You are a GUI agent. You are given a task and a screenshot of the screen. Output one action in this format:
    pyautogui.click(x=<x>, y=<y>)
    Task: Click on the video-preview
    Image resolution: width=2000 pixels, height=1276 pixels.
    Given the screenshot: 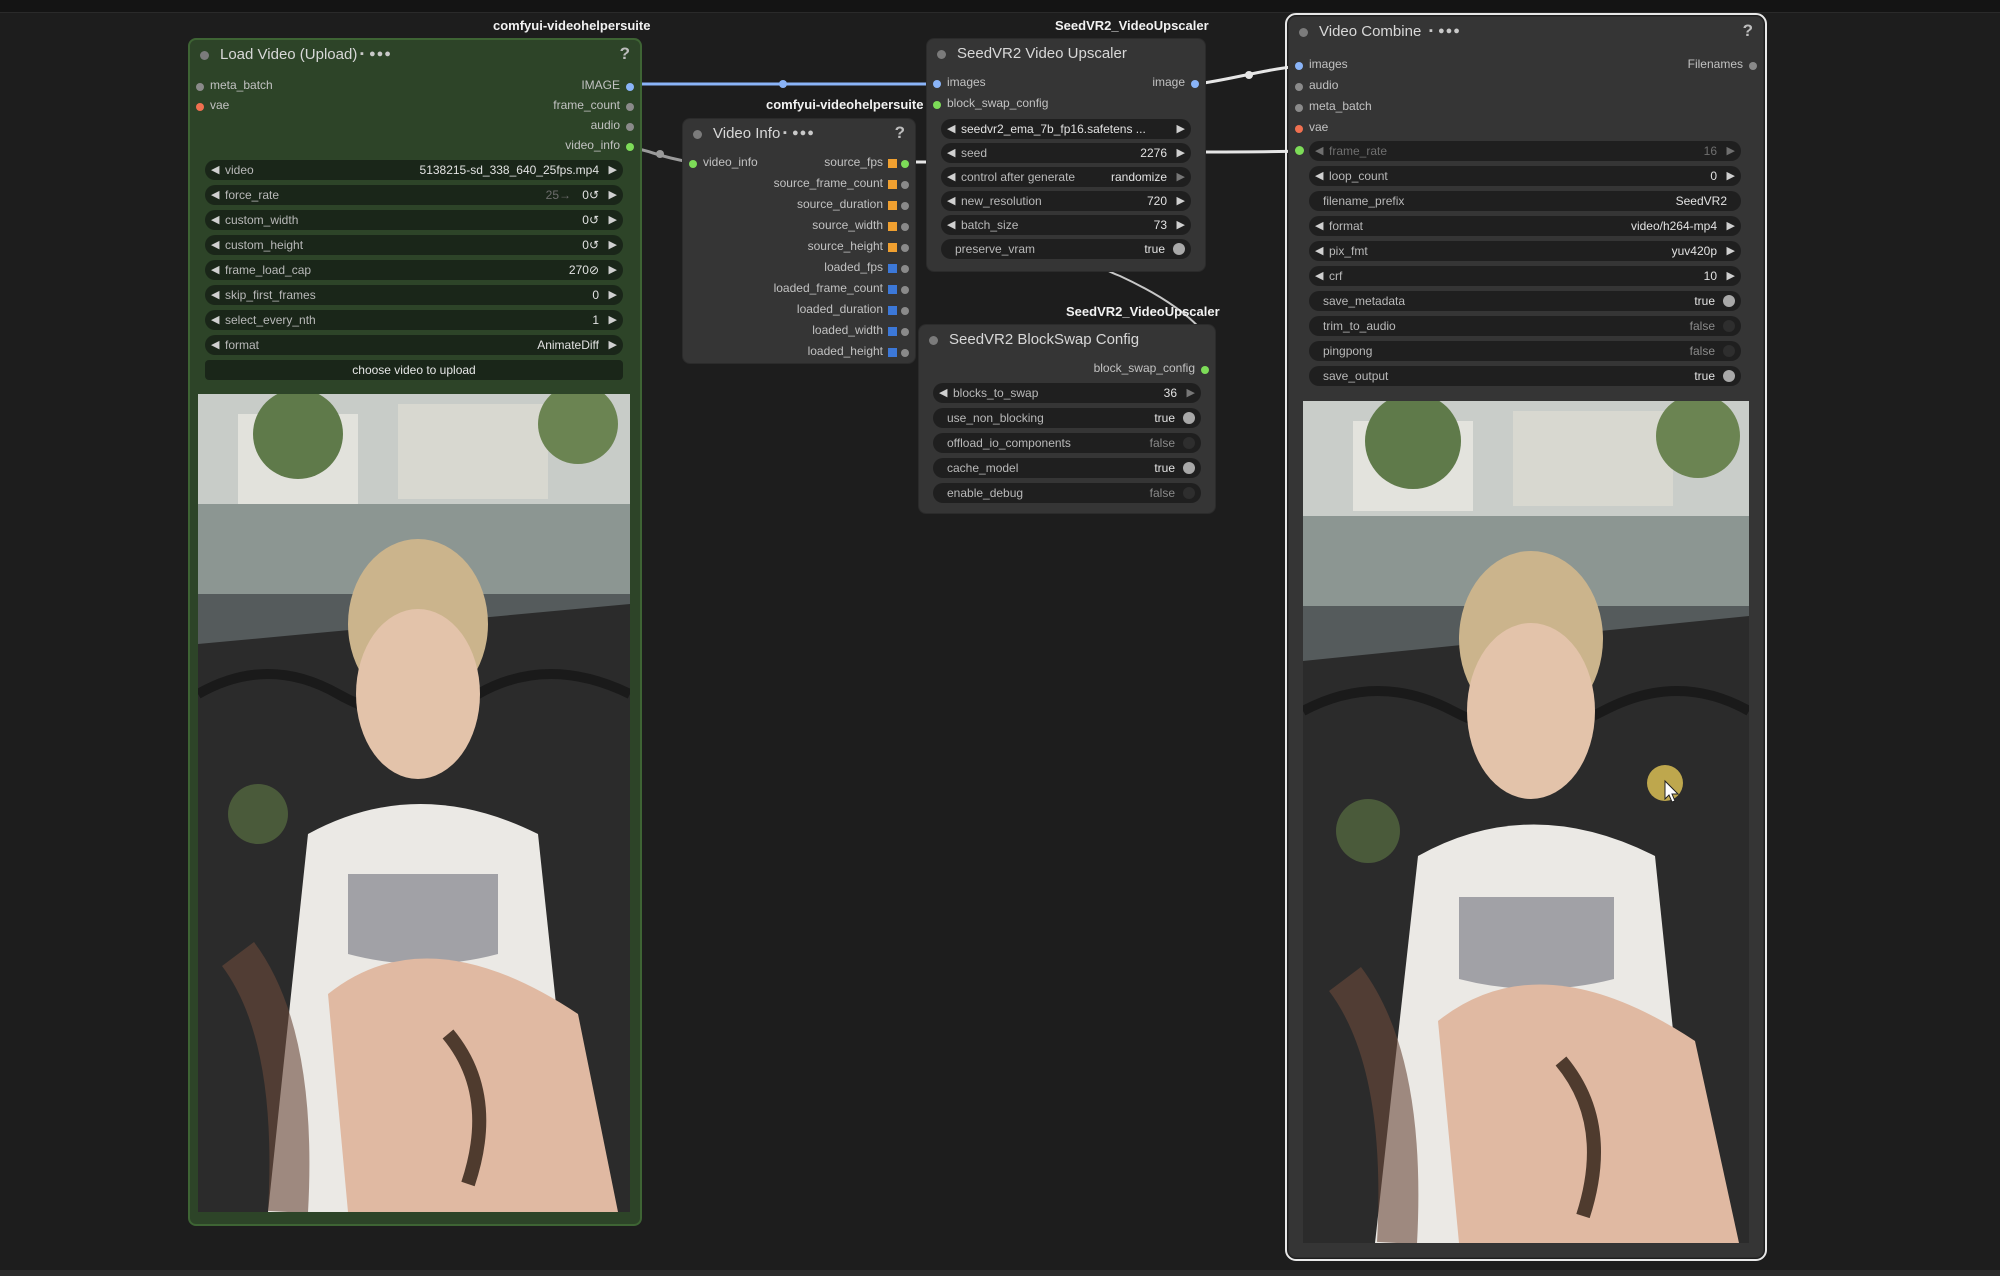 What is the action you would take?
    pyautogui.click(x=414, y=803)
    